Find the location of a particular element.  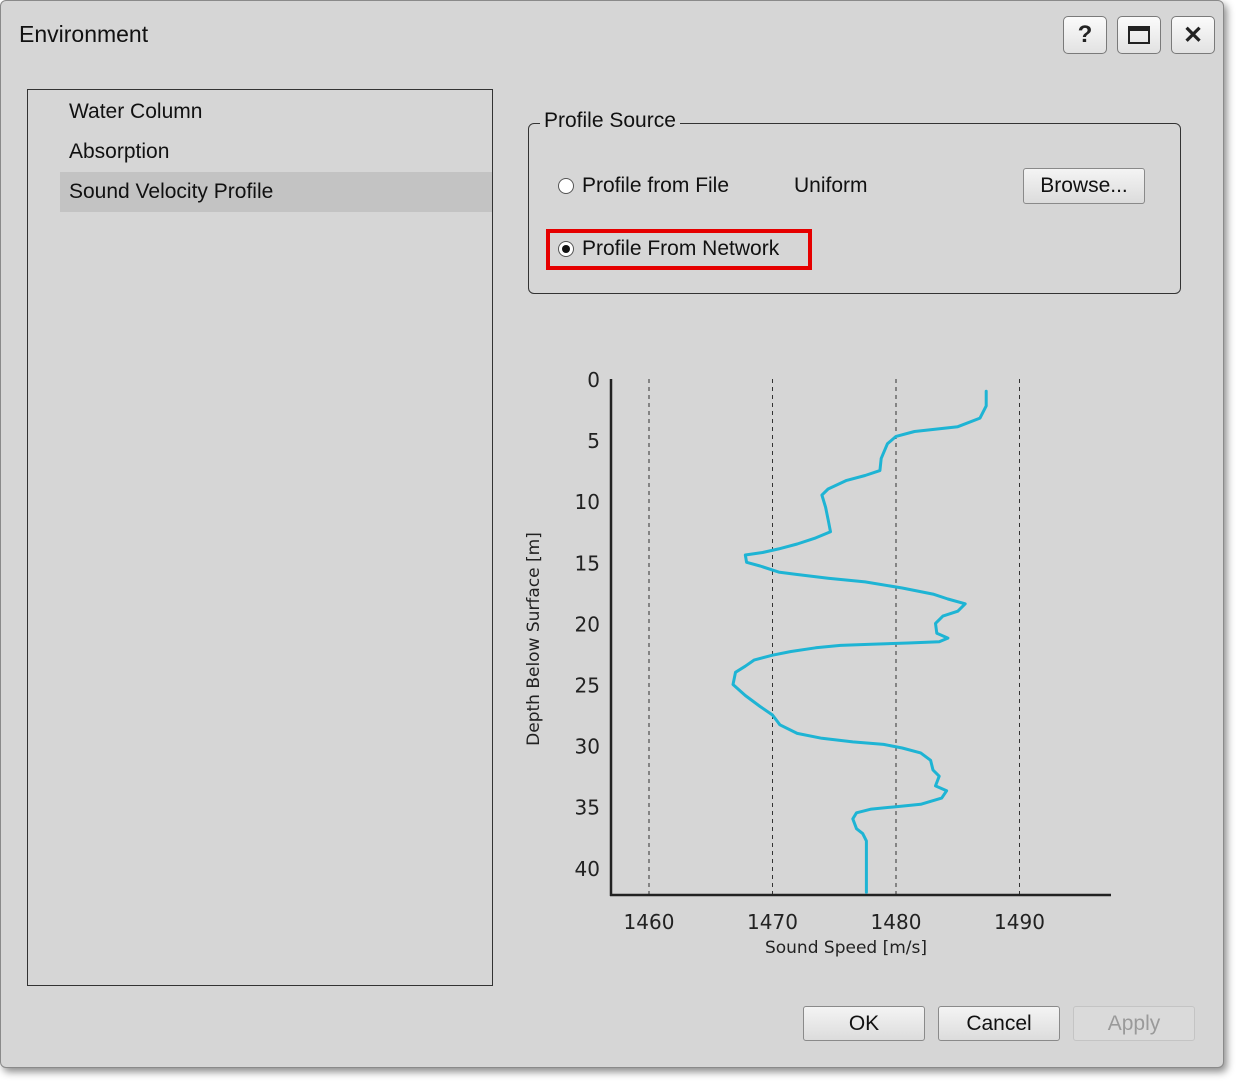

close-button: ✕ is located at coordinates (1193, 35).